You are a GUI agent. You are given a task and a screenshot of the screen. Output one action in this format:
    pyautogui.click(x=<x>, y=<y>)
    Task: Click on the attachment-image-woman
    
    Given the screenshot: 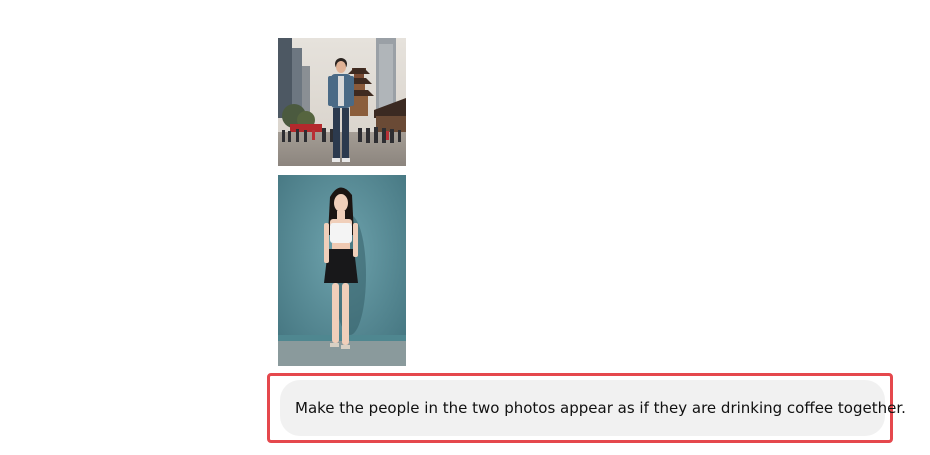 What is the action you would take?
    pyautogui.click(x=342, y=270)
    